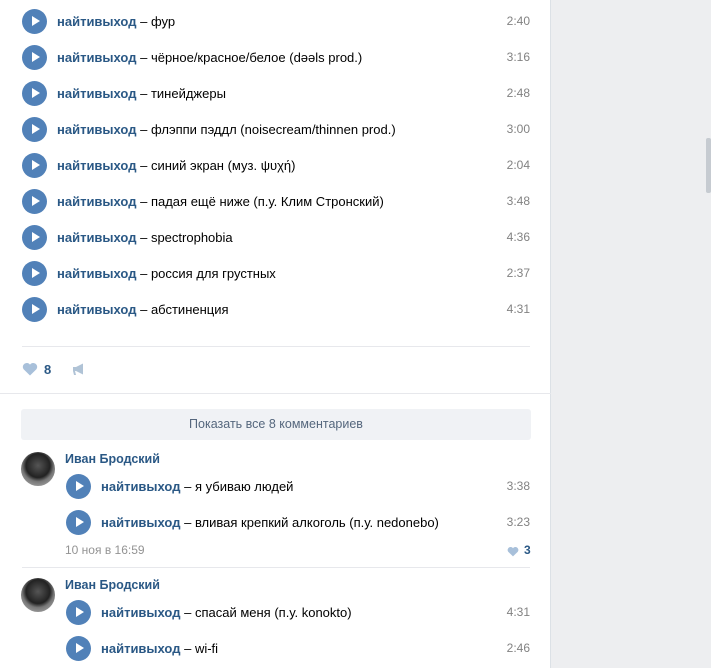 This screenshot has height=668, width=711. What do you see at coordinates (518, 273) in the screenshot?
I see `track-duration: 2:37` at bounding box center [518, 273].